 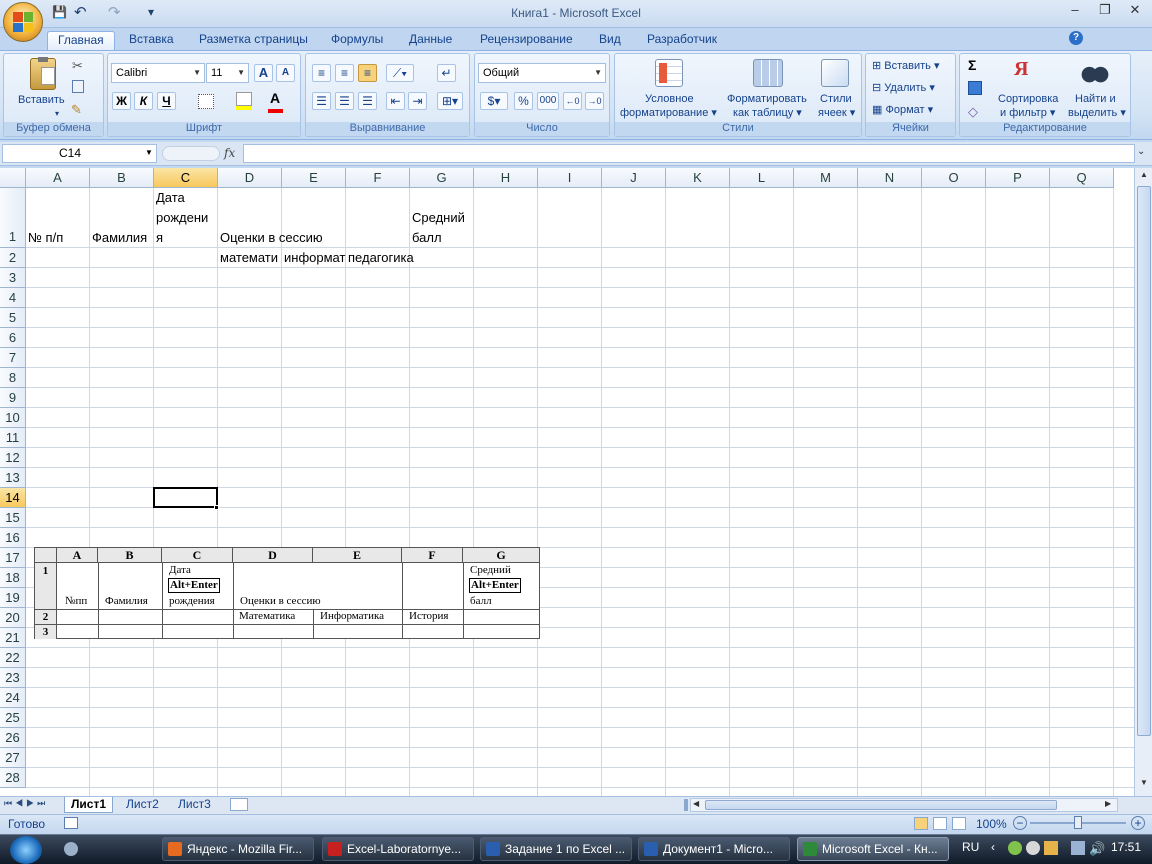 I want to click on restore-button: ❐, so click(x=1105, y=11).